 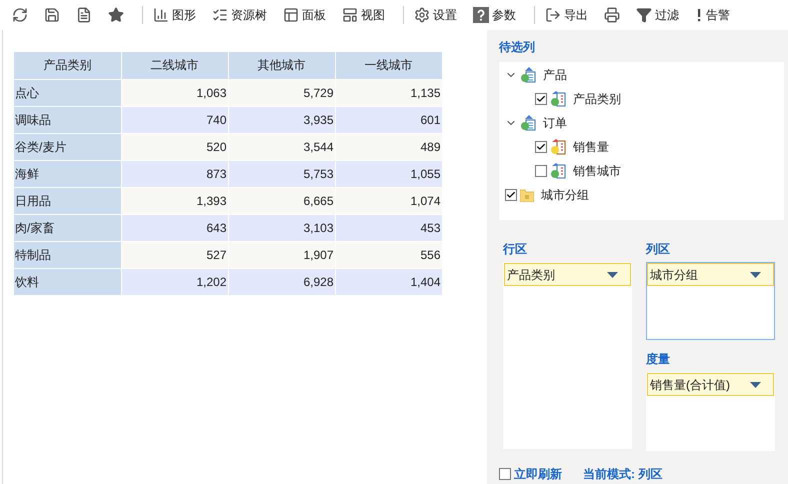 What do you see at coordinates (281, 200) in the screenshot?
I see `table-cell: 6,665` at bounding box center [281, 200].